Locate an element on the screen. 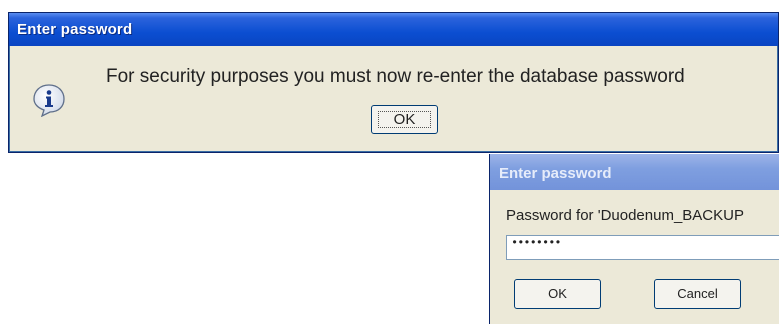  info-icon is located at coordinates (49, 100).